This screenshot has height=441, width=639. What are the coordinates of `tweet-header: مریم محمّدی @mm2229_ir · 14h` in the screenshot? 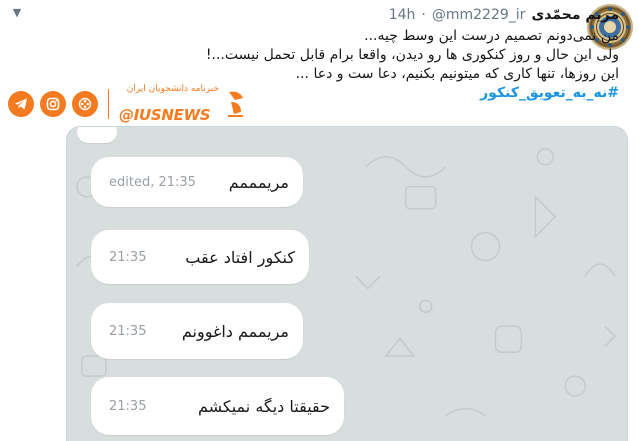 It's located at (504, 15).